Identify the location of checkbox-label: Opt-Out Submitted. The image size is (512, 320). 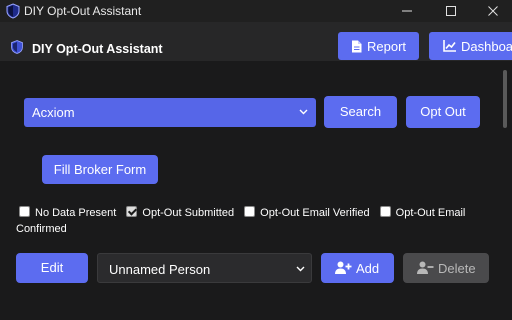
(188, 213).